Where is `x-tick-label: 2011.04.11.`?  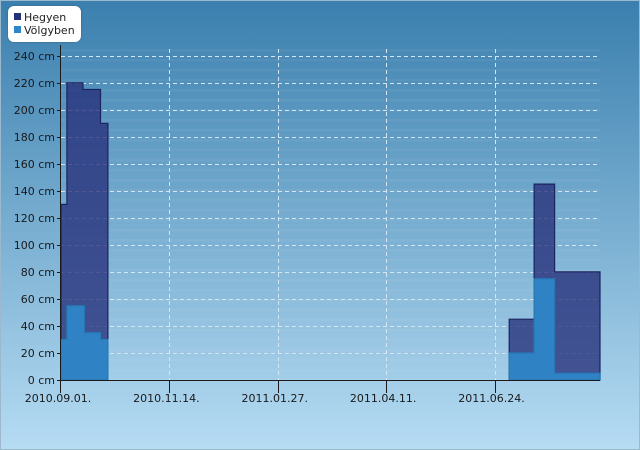 x-tick-label: 2011.04.11. is located at coordinates (383, 398).